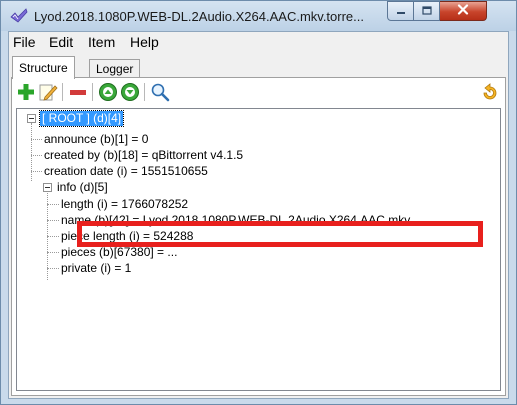 This screenshot has width=517, height=405. I want to click on tree-node: private (i) = 1, so click(96, 268).